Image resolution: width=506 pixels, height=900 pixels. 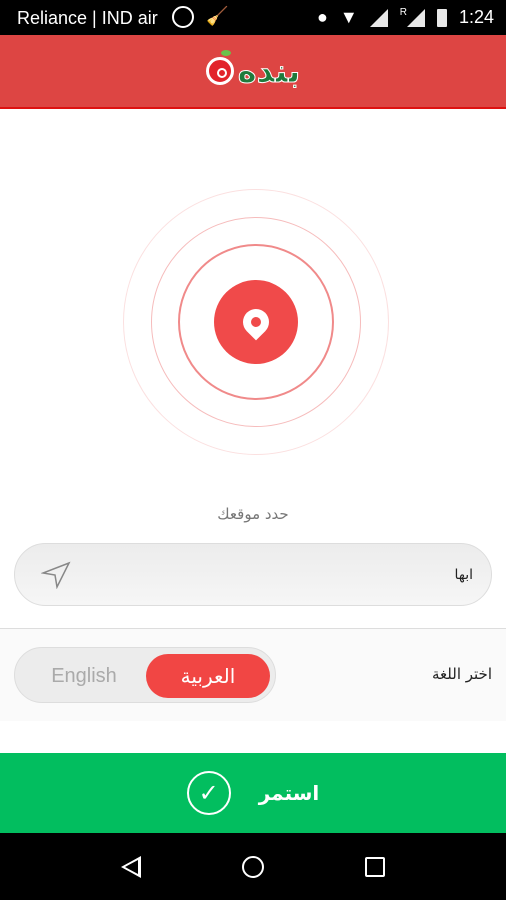 What do you see at coordinates (289, 793) in the screenshot?
I see `continue-label: استمر` at bounding box center [289, 793].